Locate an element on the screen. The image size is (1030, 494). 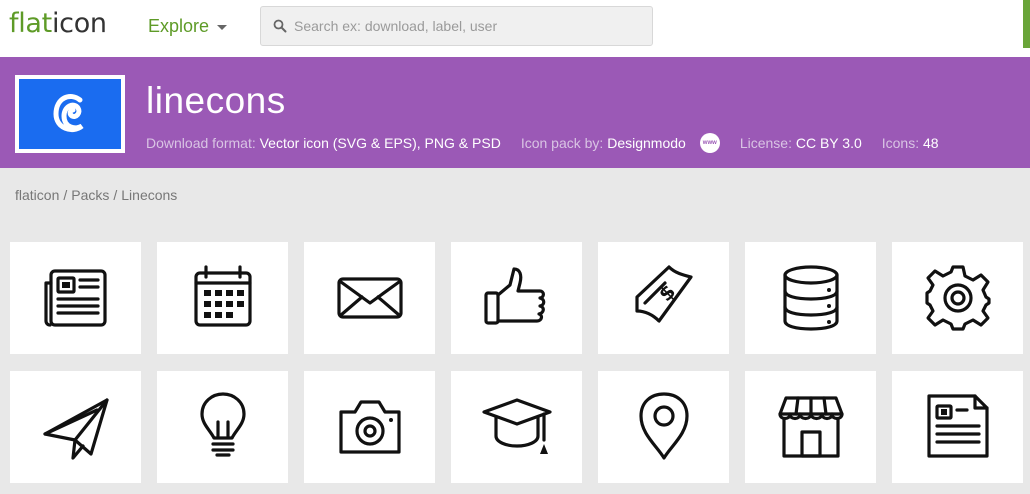
icon-tile-money: $ is located at coordinates (663, 298).